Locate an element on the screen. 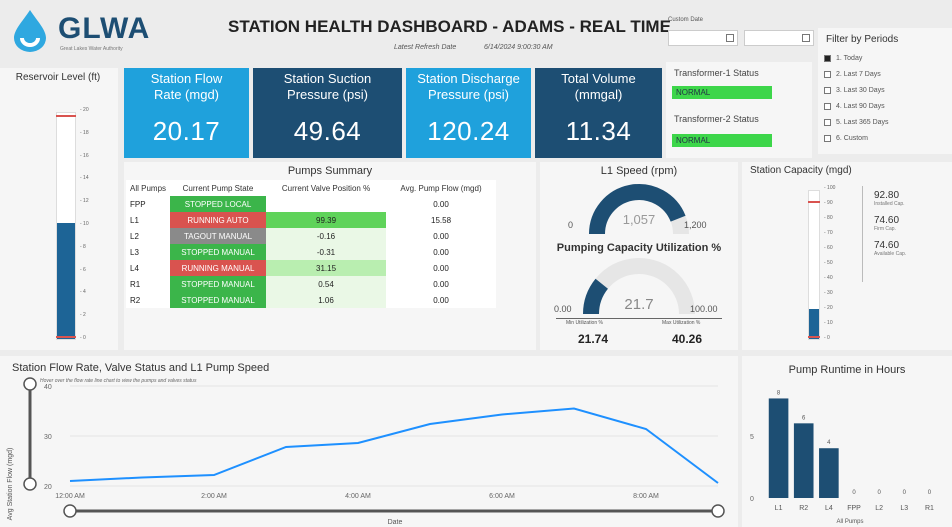  l1-speed-panel: L1 Speed (rpm) 1,057 0 1,200 is located at coordinates (639, 200).